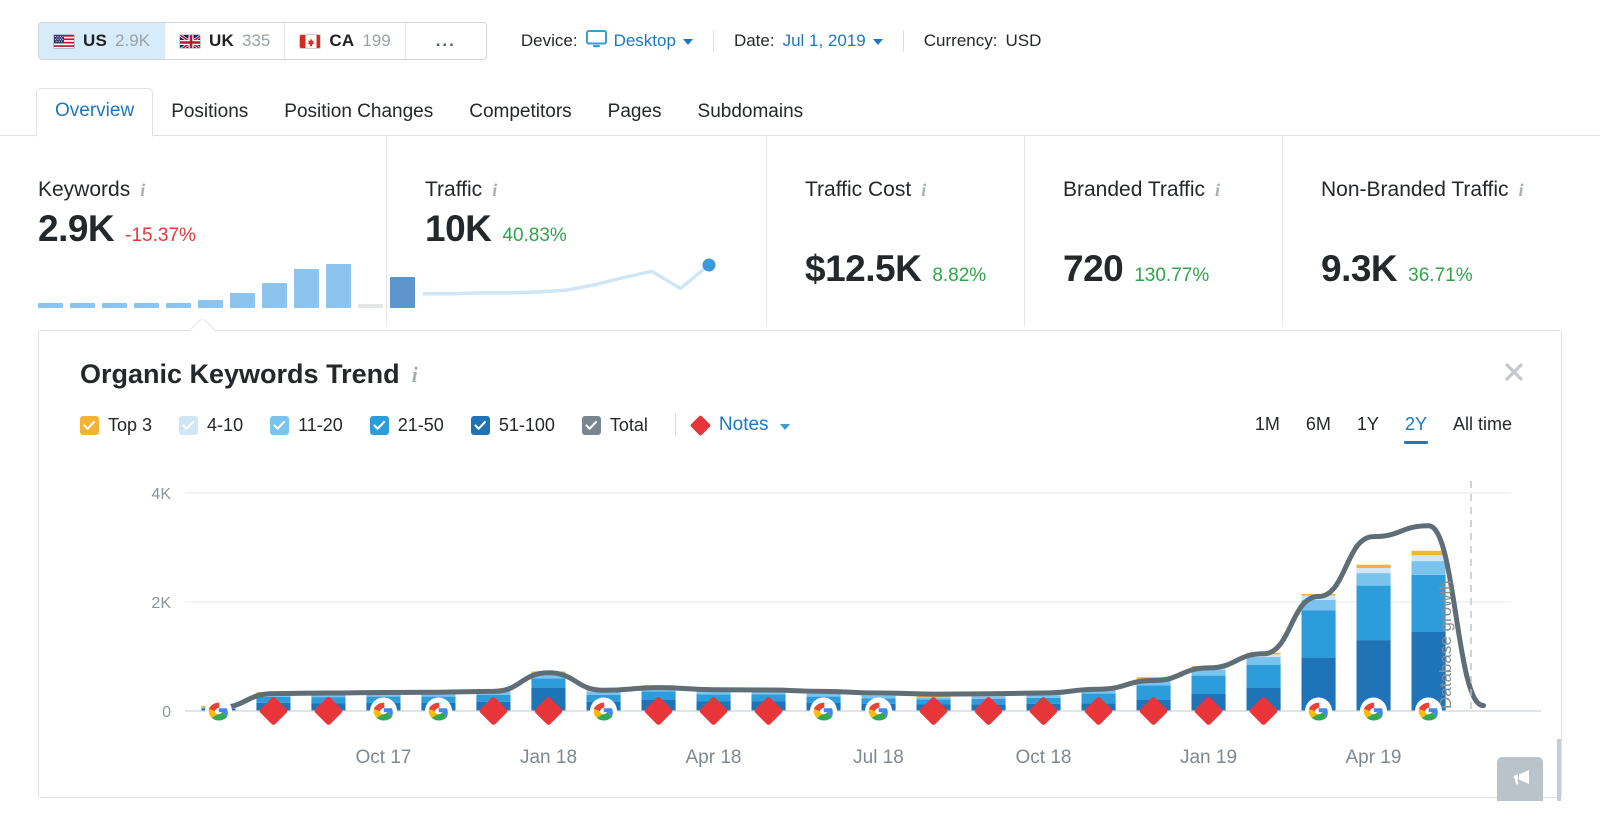 The image size is (1600, 822). Describe the element at coordinates (628, 424) in the screenshot. I see `legend-label-total: Total` at that location.